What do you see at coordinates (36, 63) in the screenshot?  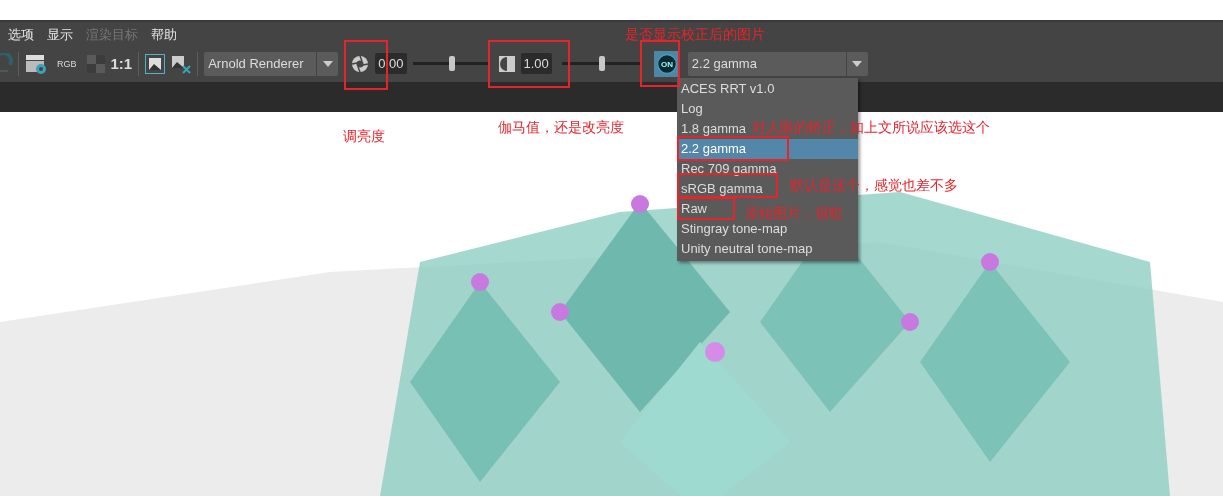 I see `clapper-gear-icon` at bounding box center [36, 63].